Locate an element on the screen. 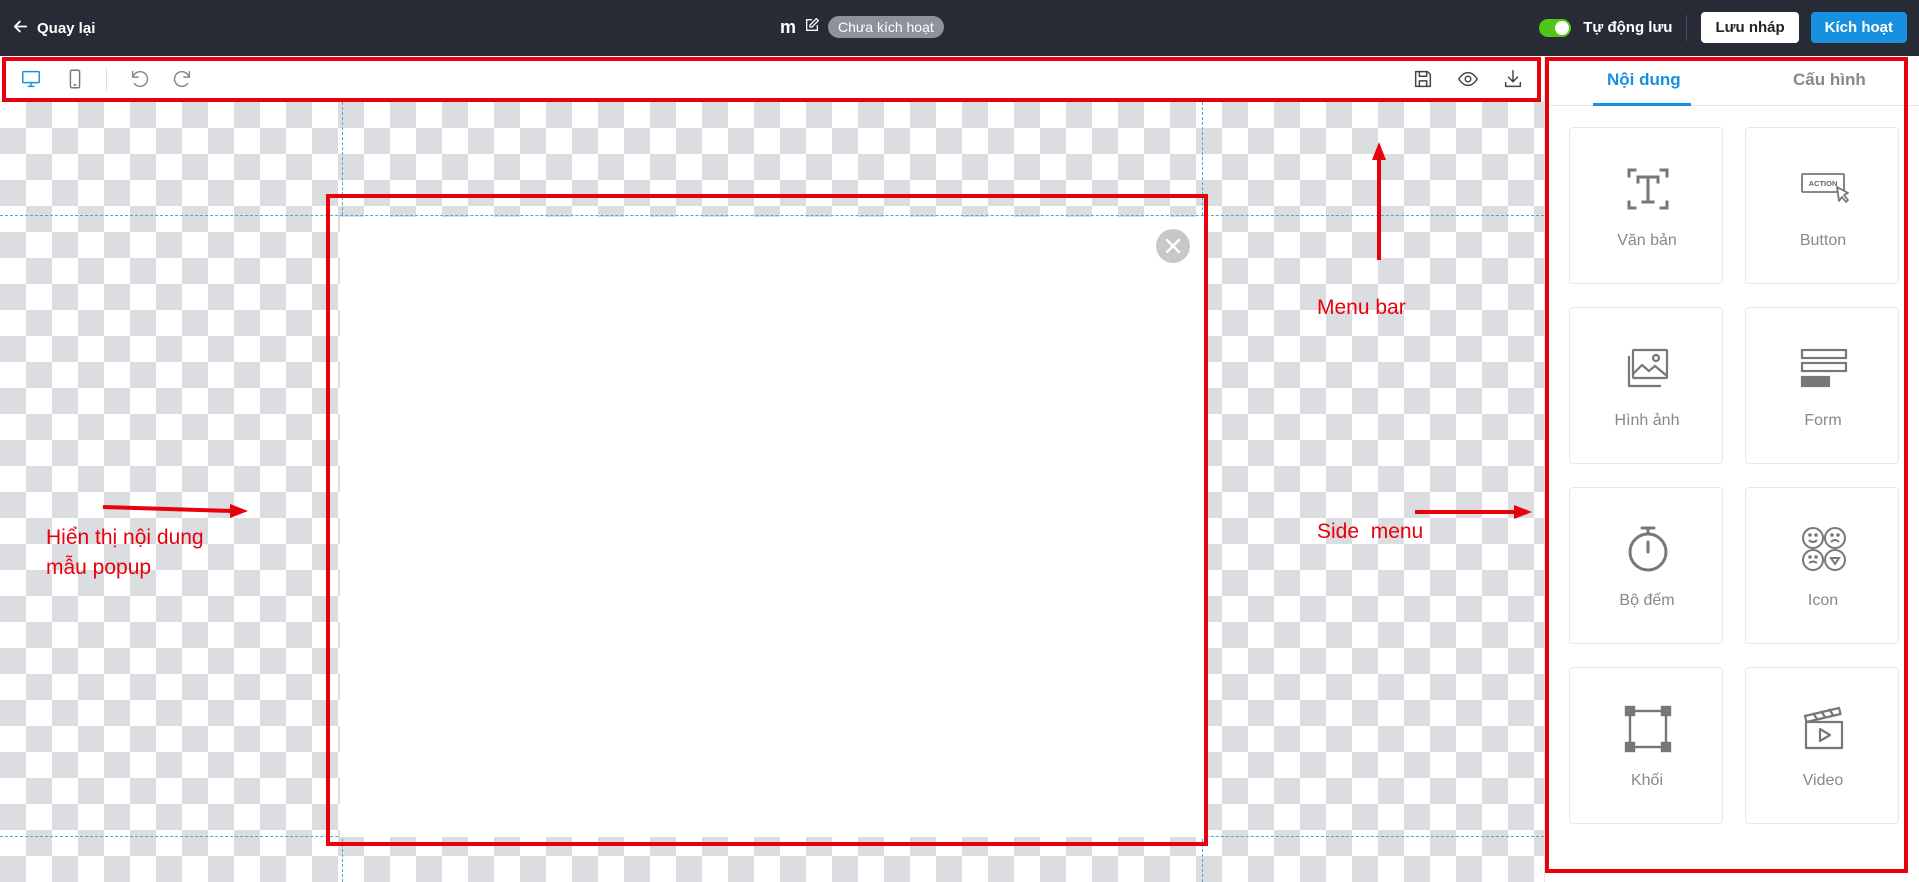 The height and width of the screenshot is (882, 1919). popup-annotation-line1: Hiển thị nội dung is located at coordinates (125, 537).